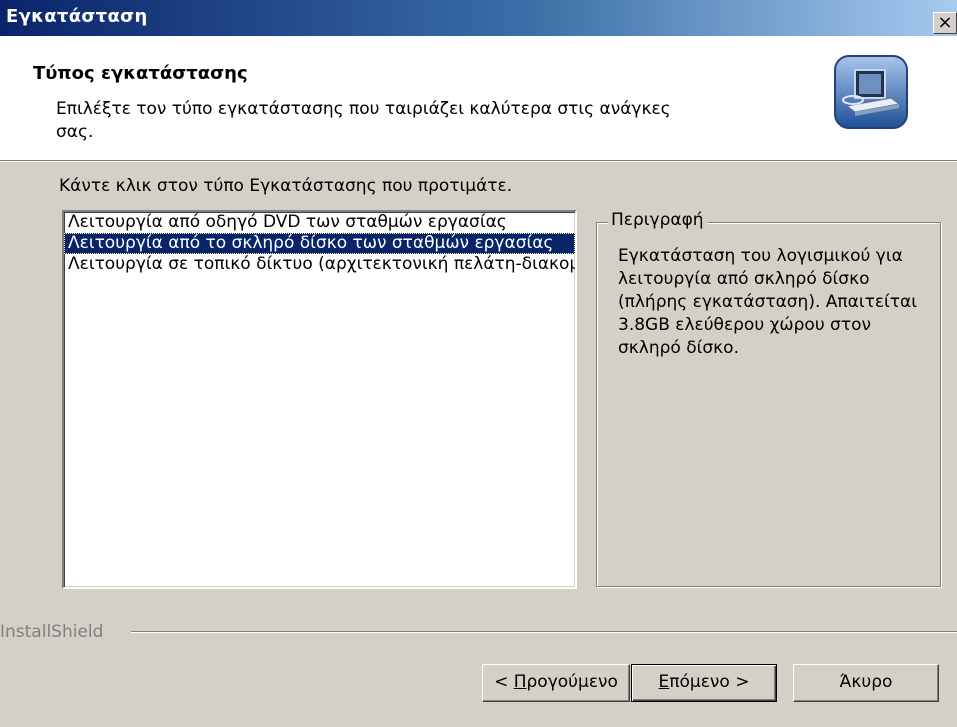 Image resolution: width=957 pixels, height=727 pixels. I want to click on back-button: < Προγούμενο, so click(556, 683).